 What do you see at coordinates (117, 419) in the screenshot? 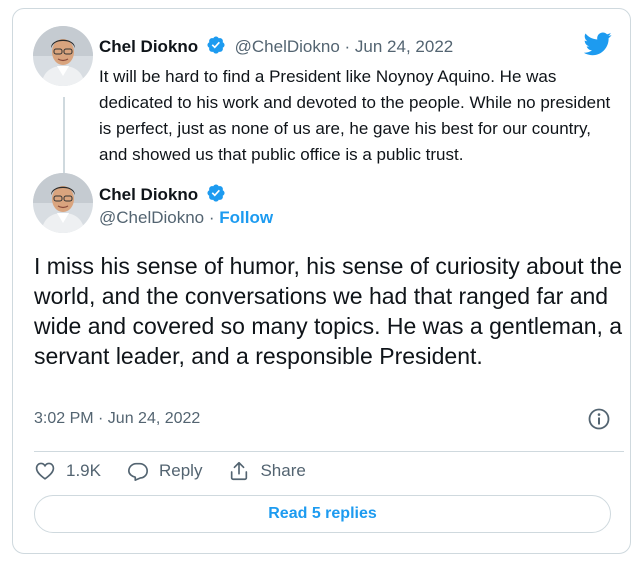
I see `tweet-timestamp: 3:02 PM · Jun 24, 2022` at bounding box center [117, 419].